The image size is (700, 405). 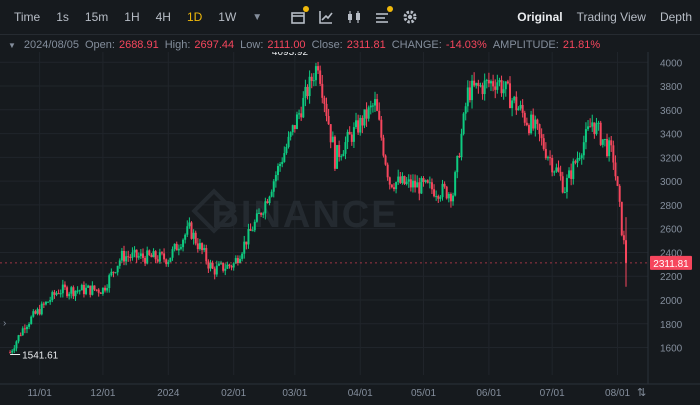 What do you see at coordinates (12, 45) in the screenshot?
I see `collapse-caret-icon: ▼` at bounding box center [12, 45].